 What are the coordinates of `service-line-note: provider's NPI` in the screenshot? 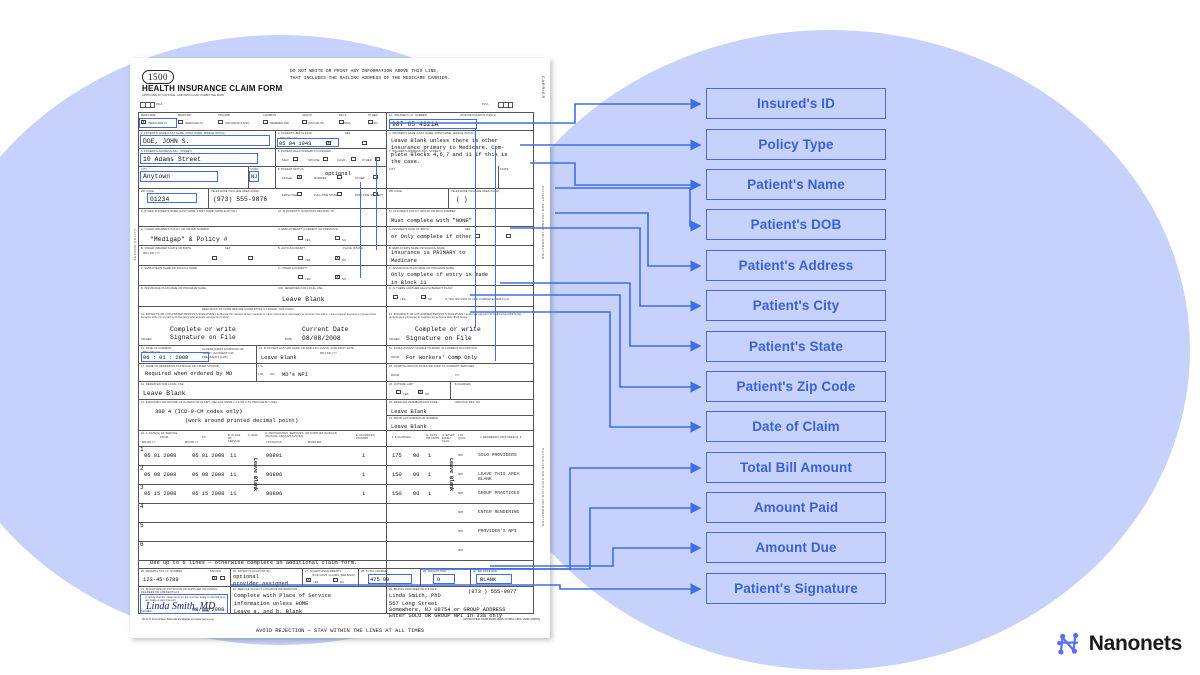 It's located at (506, 531).